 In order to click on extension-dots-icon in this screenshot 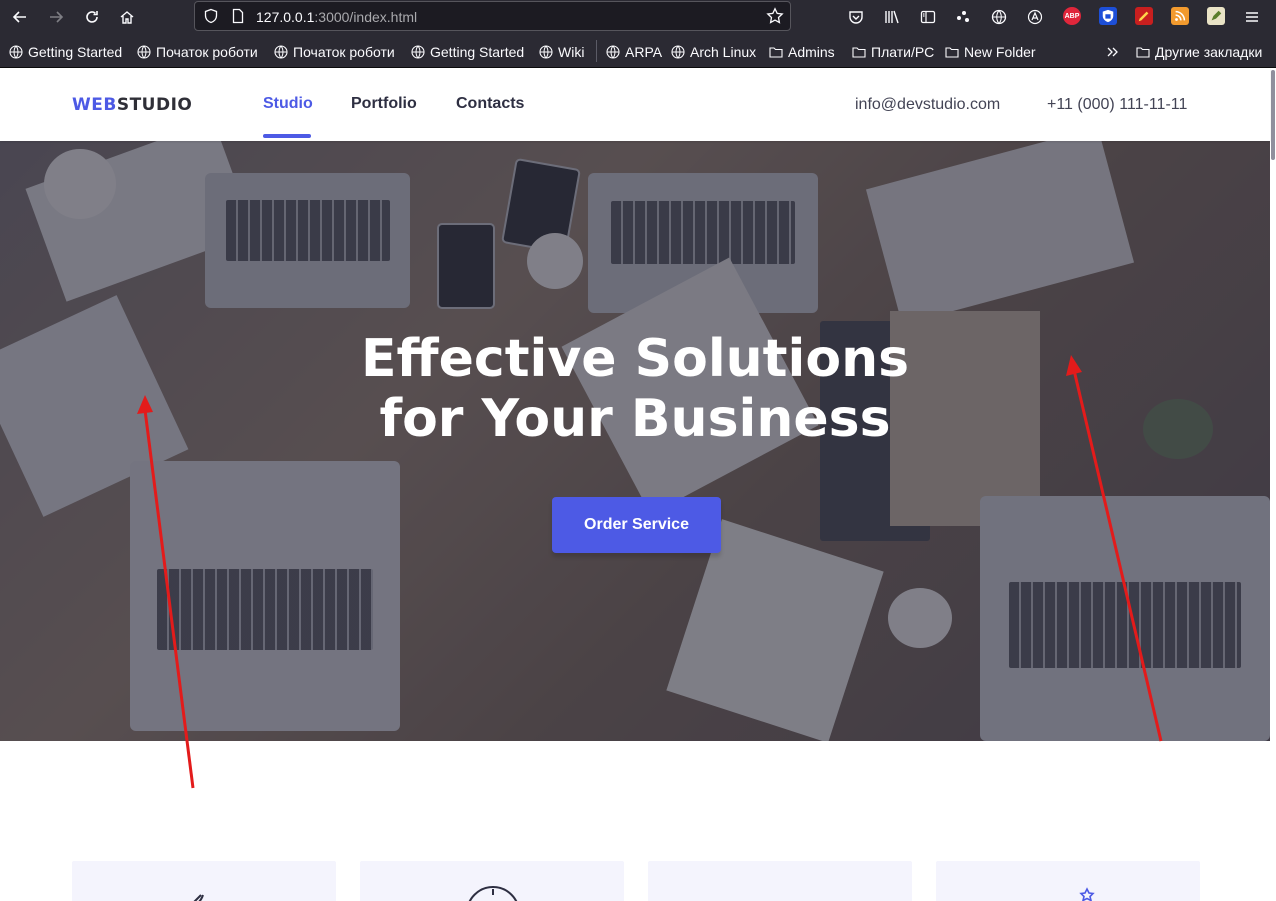, I will do `click(963, 17)`.